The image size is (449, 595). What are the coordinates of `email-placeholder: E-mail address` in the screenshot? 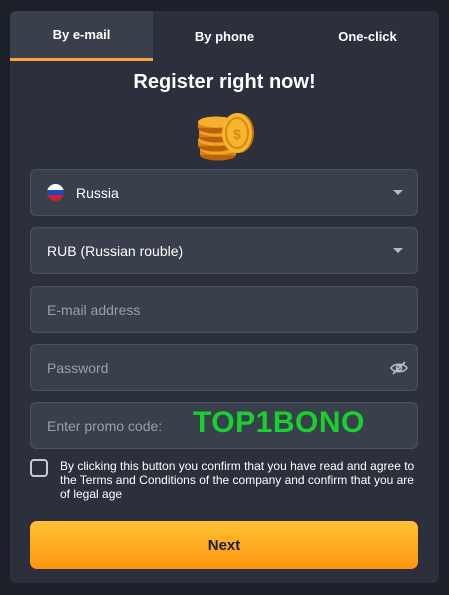 It's located at (94, 309).